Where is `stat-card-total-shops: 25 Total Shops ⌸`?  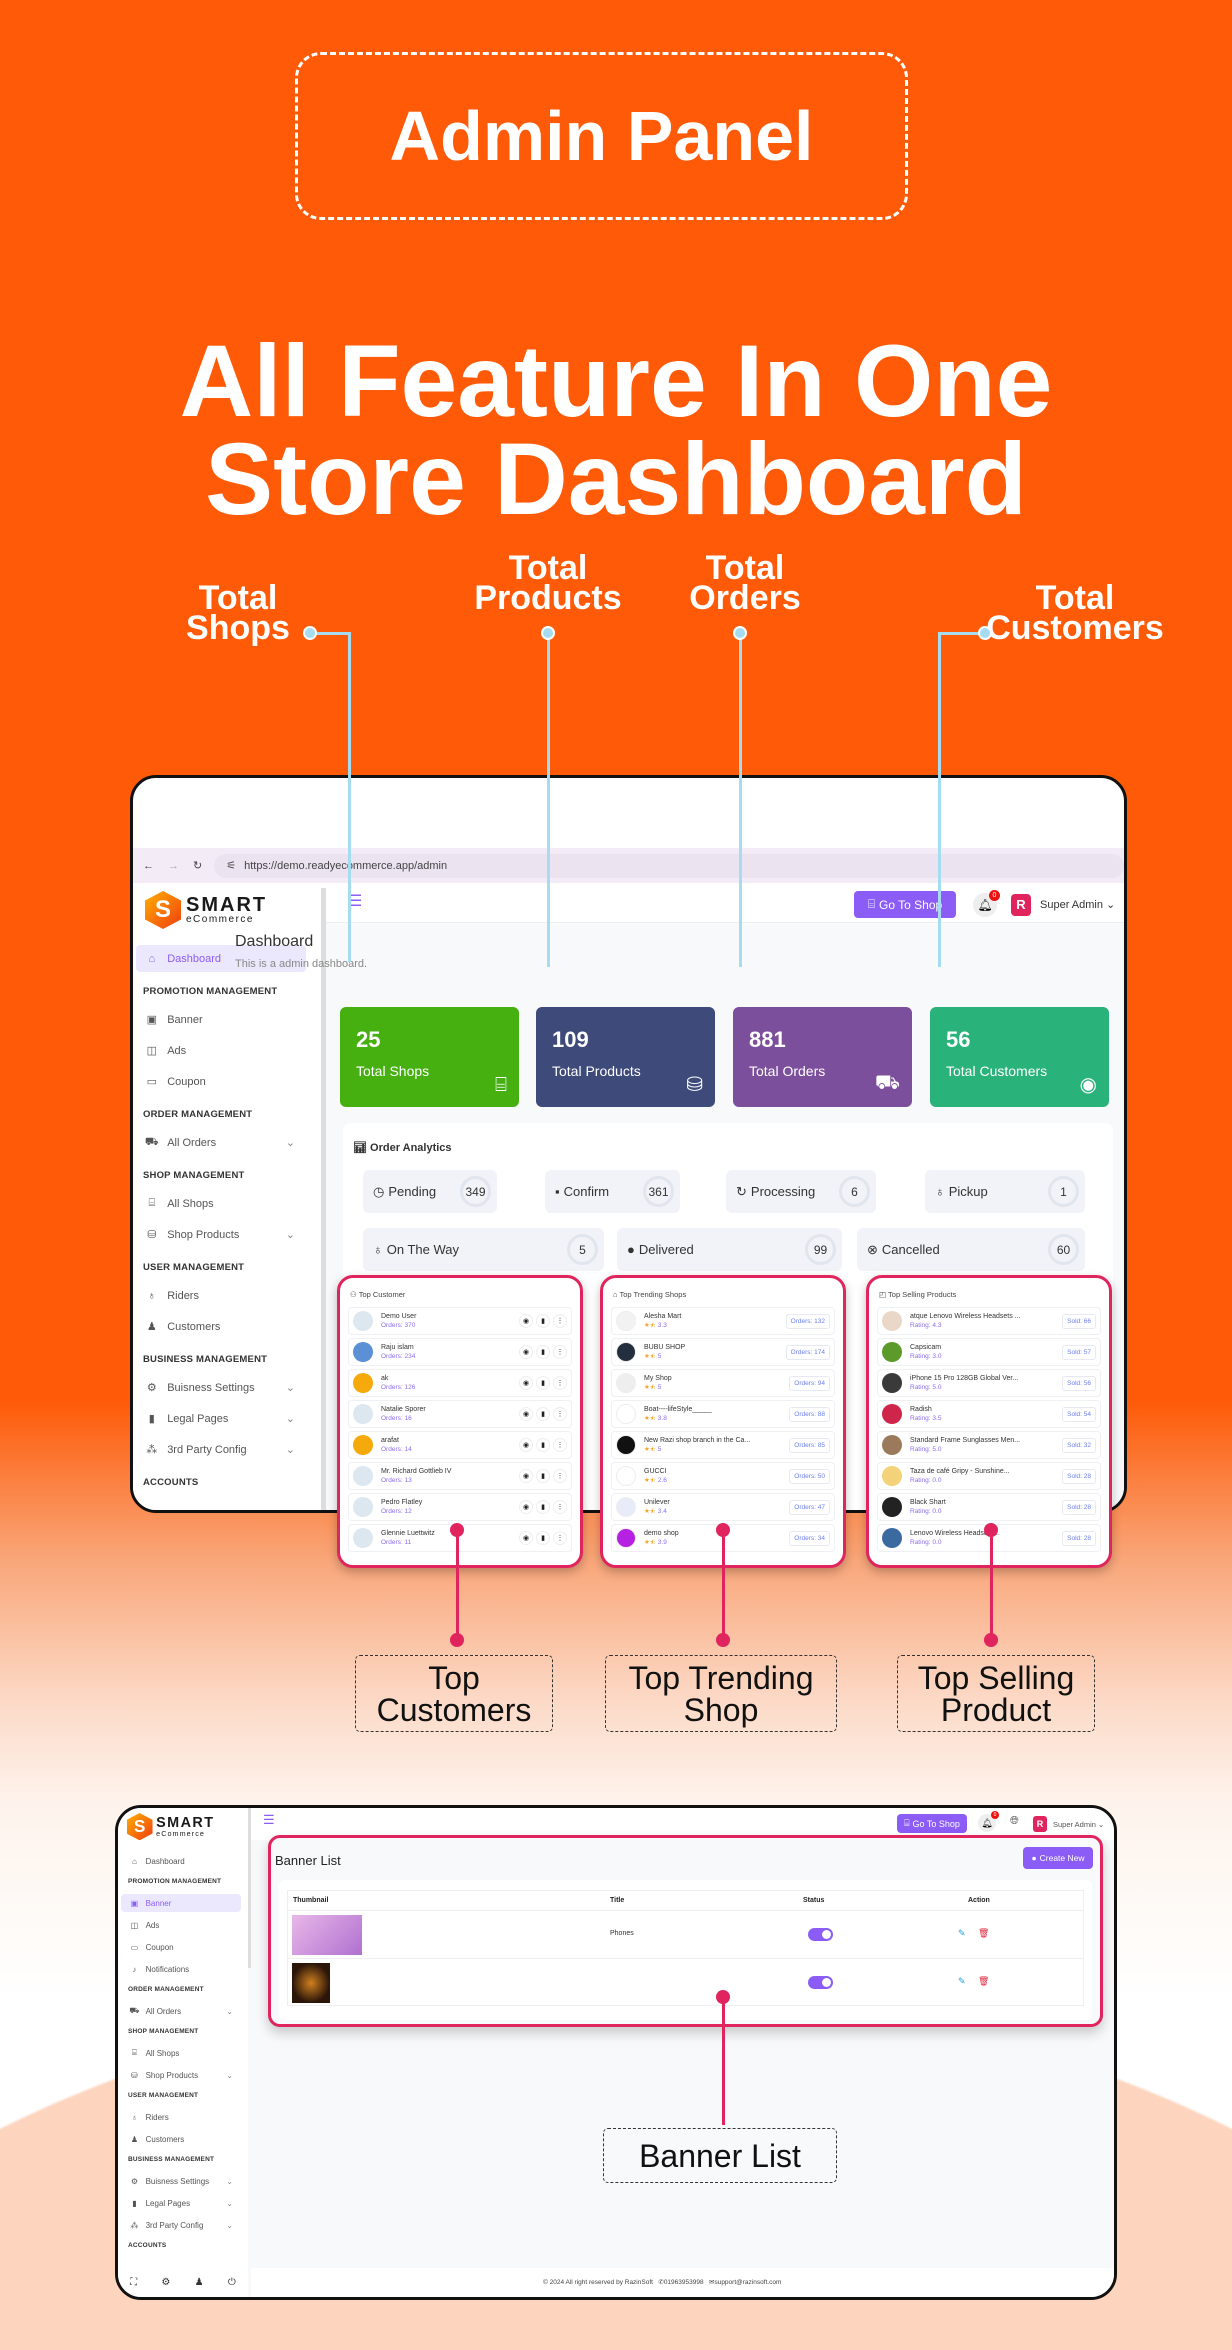 stat-card-total-shops: 25 Total Shops ⌸ is located at coordinates (429, 1057).